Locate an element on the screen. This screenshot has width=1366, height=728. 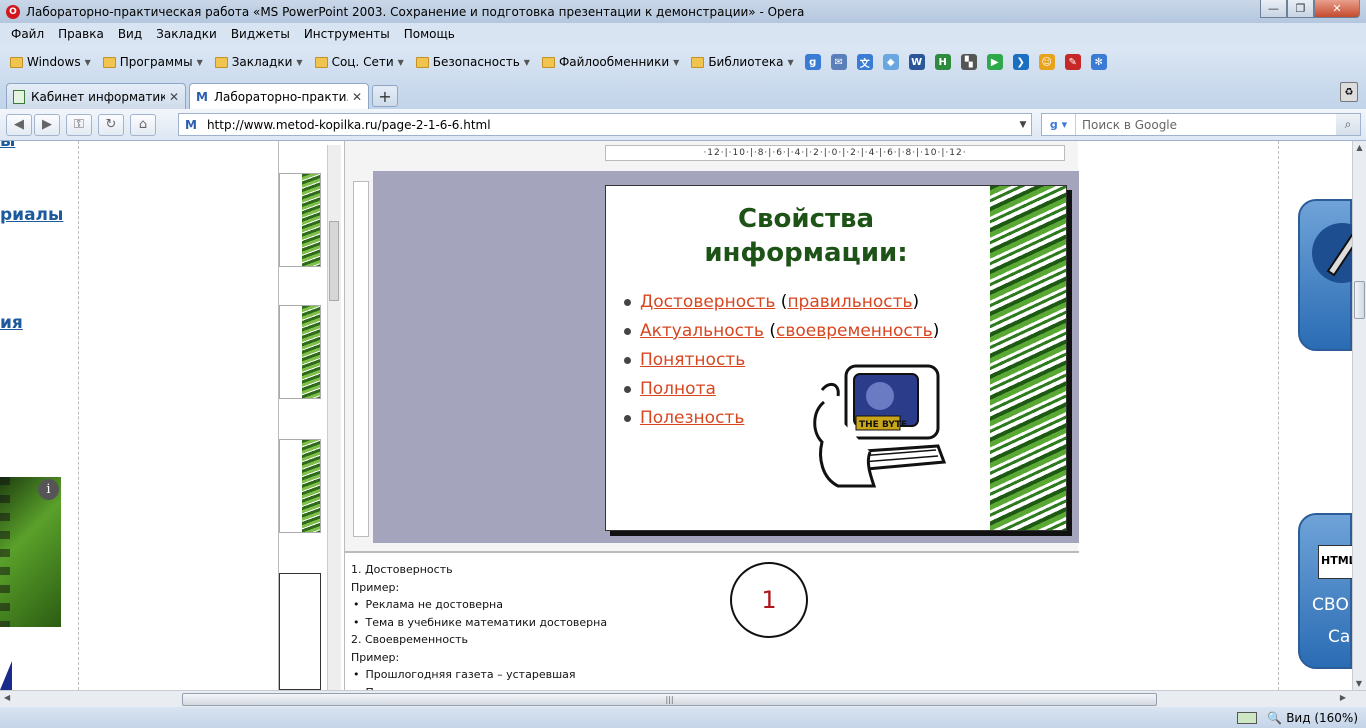
film-strip is located at coordinates (5, 552).